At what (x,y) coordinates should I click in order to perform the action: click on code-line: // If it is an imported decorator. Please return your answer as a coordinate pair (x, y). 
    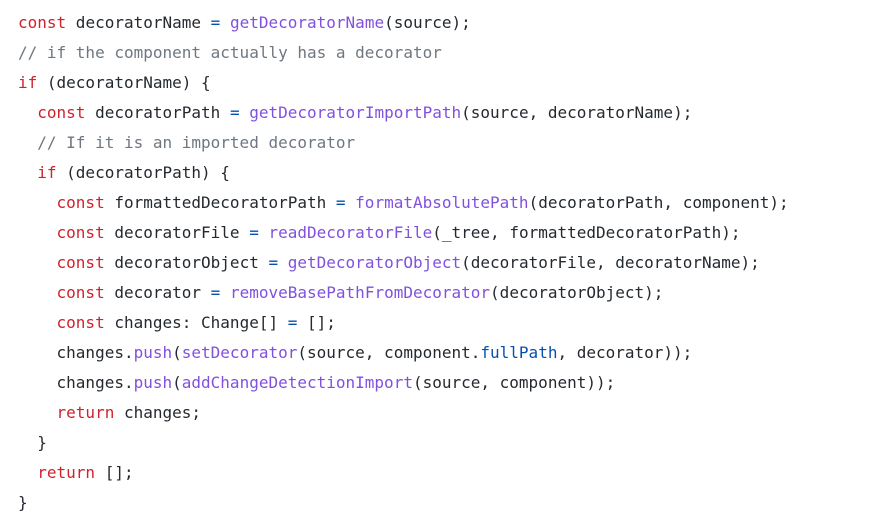
    Looking at the image, I should click on (186, 143).